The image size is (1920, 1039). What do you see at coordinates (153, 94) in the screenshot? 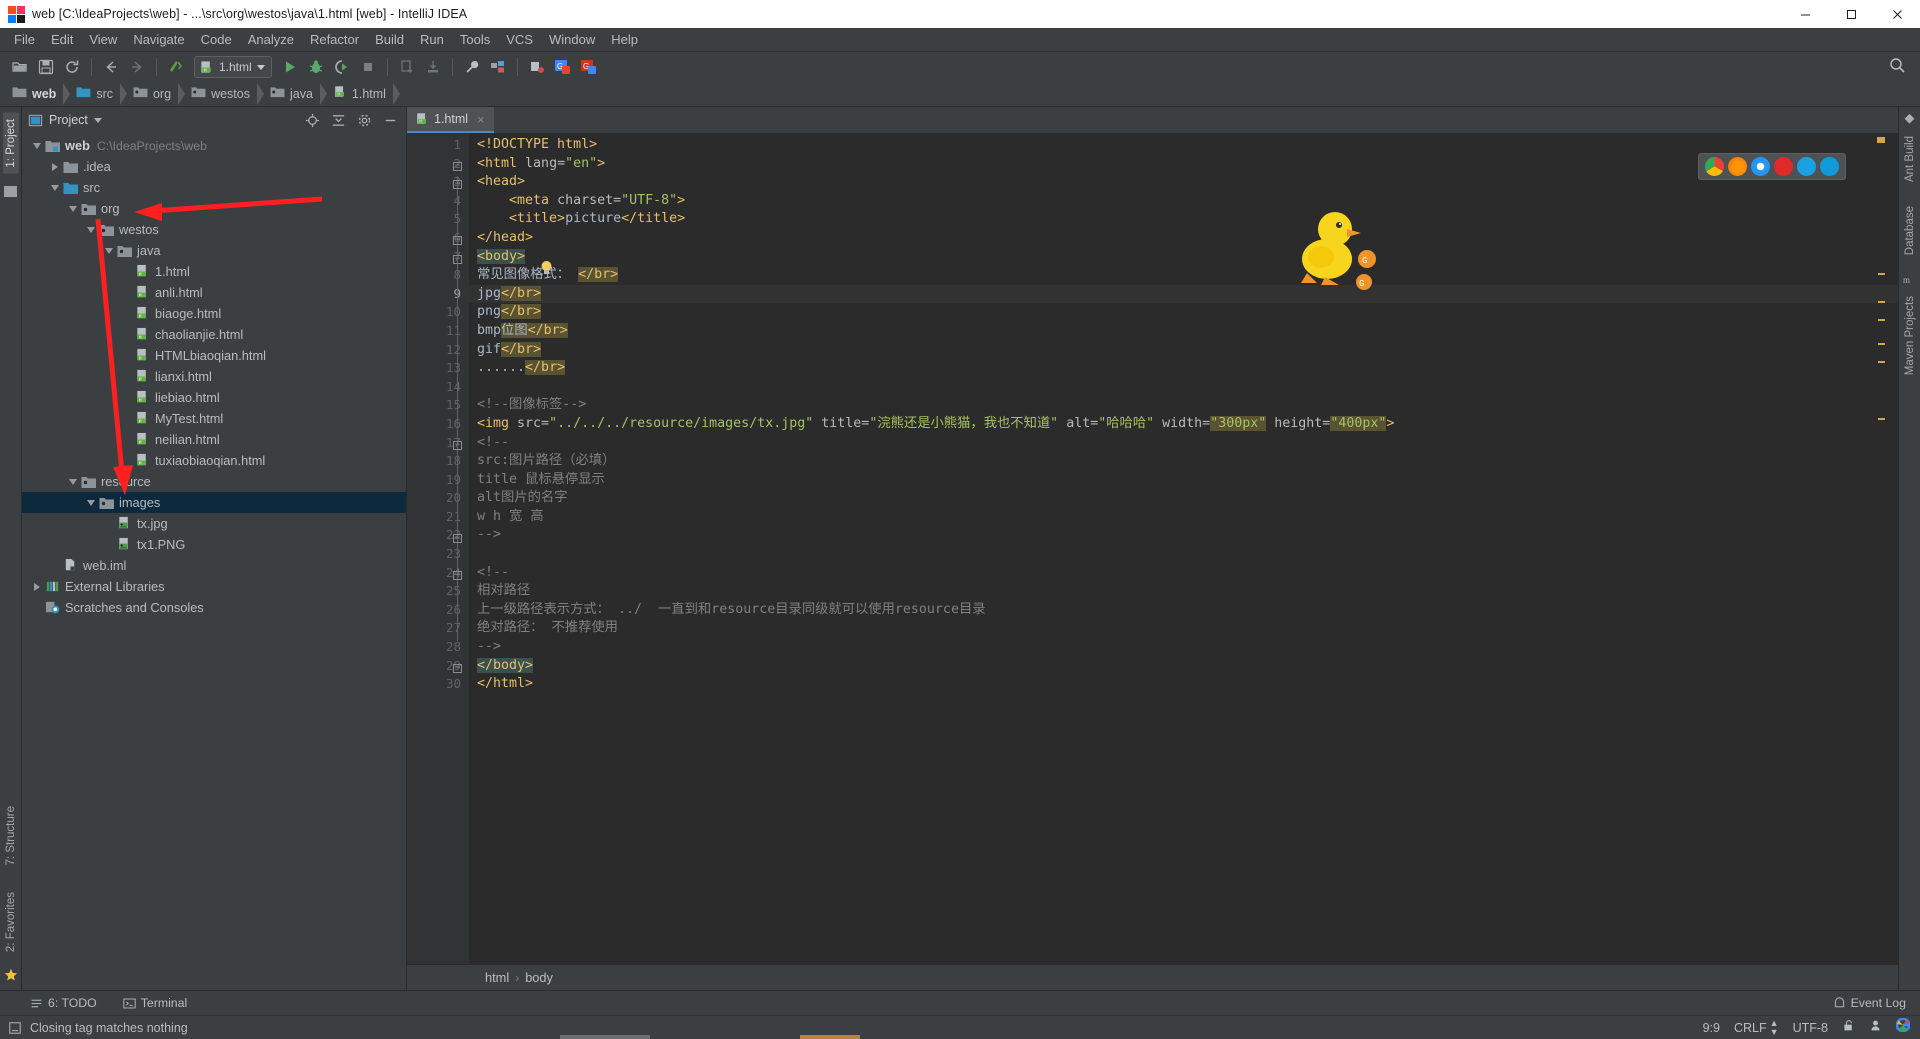
I see `breadcrumb-org: org` at bounding box center [153, 94].